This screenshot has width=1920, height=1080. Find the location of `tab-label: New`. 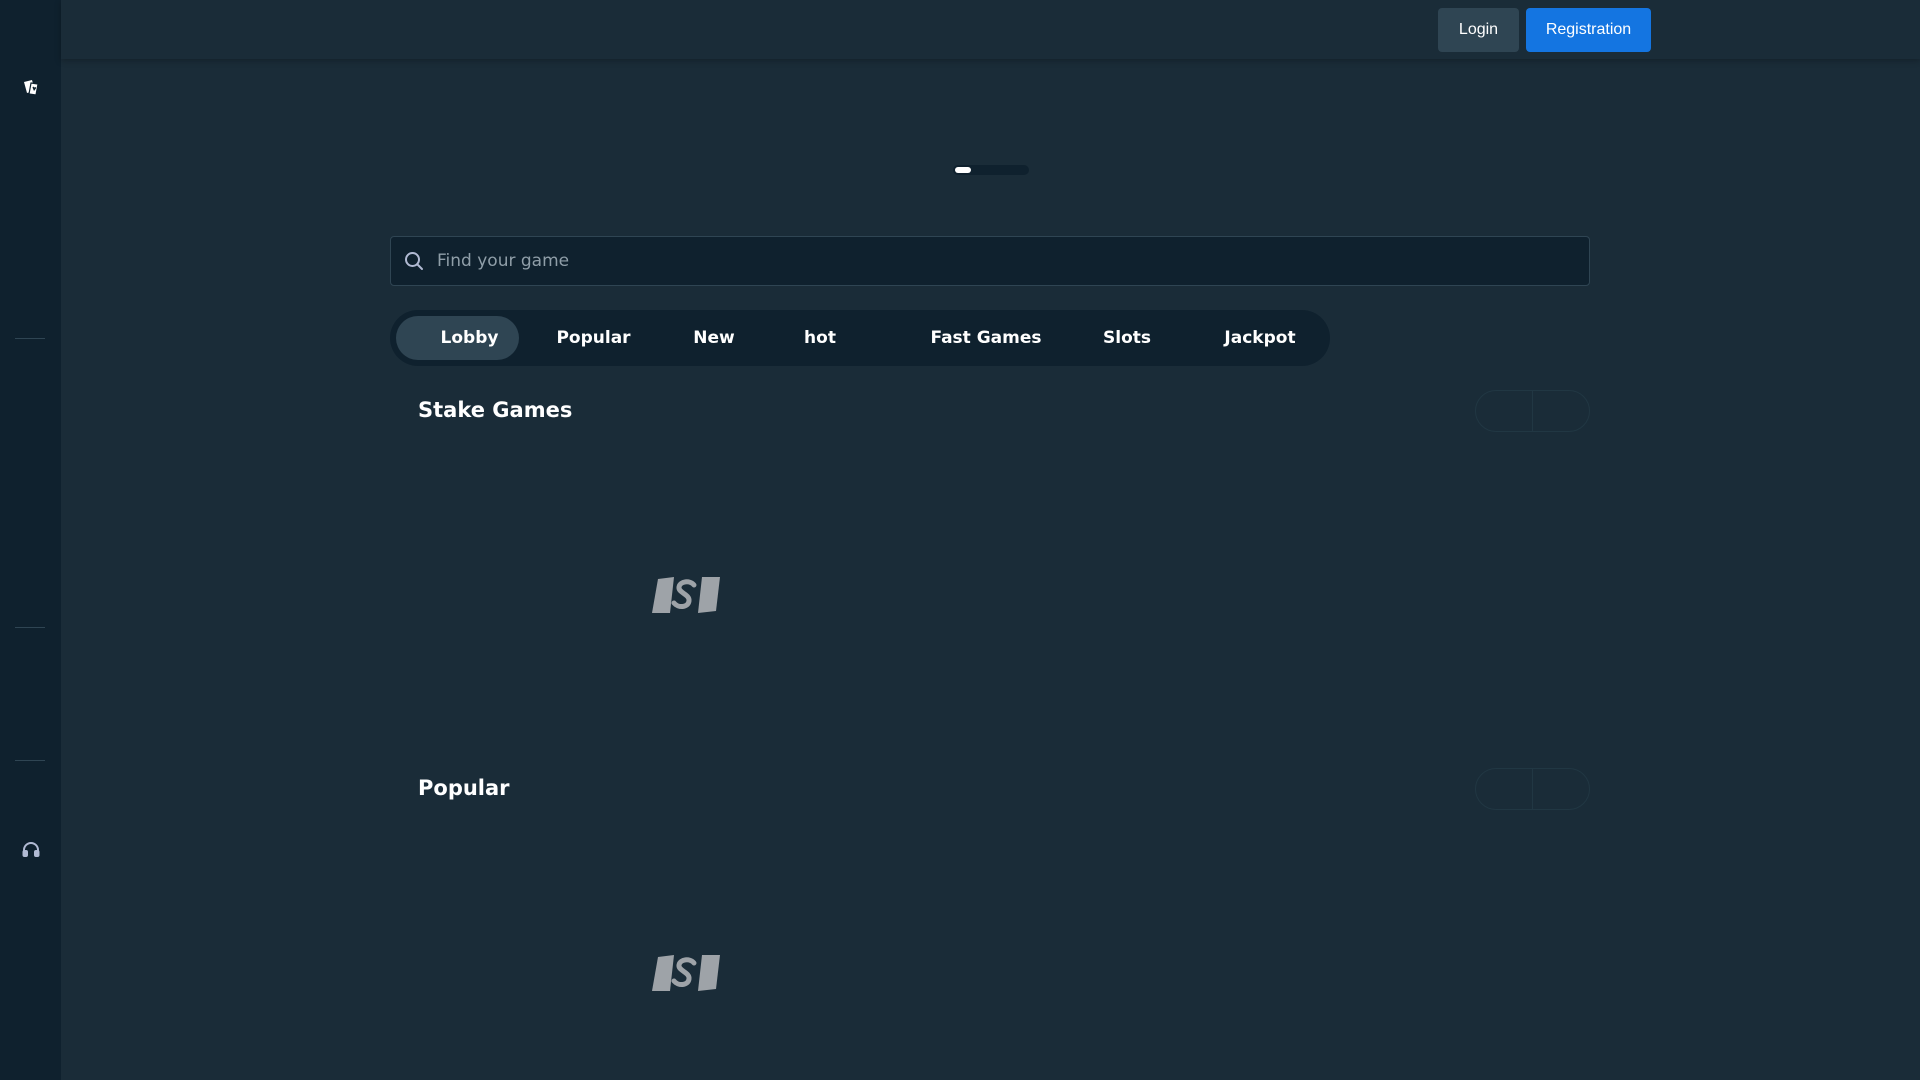

tab-label: New is located at coordinates (714, 338).